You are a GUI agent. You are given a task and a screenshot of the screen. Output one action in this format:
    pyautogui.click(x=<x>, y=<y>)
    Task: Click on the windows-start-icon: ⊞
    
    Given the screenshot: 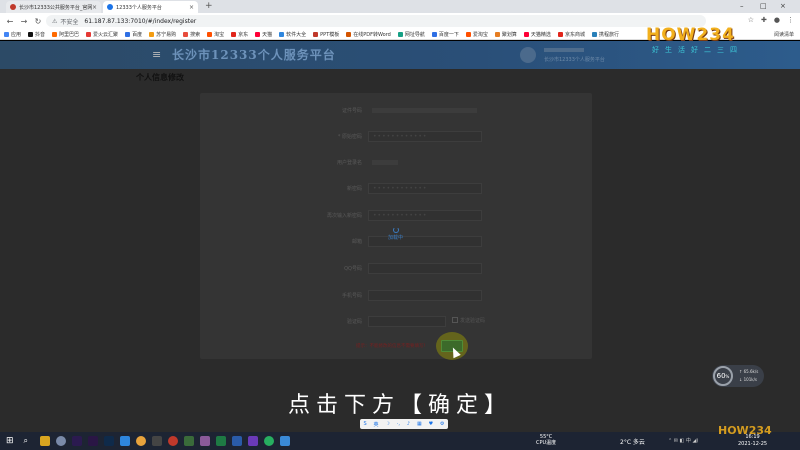 What is the action you would take?
    pyautogui.click(x=10, y=441)
    